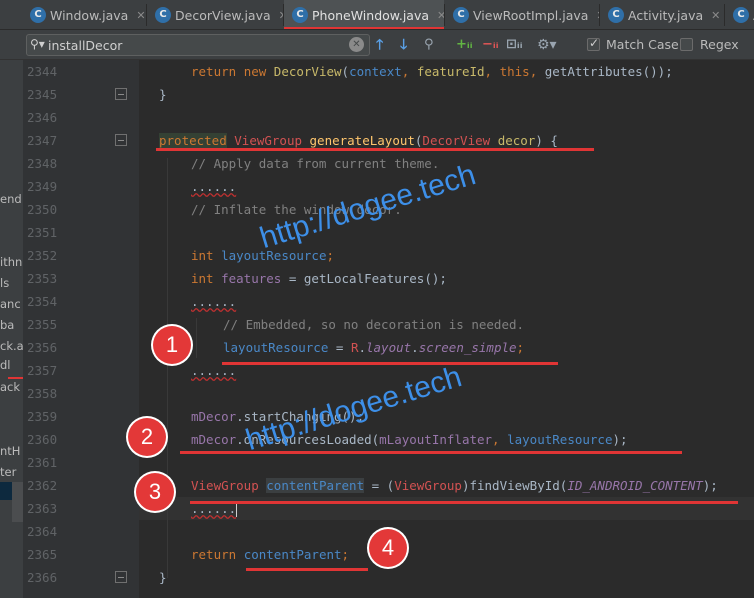 The width and height of the screenshot is (754, 598). Describe the element at coordinates (42, 94) in the screenshot. I see `line-number: 2345` at that location.